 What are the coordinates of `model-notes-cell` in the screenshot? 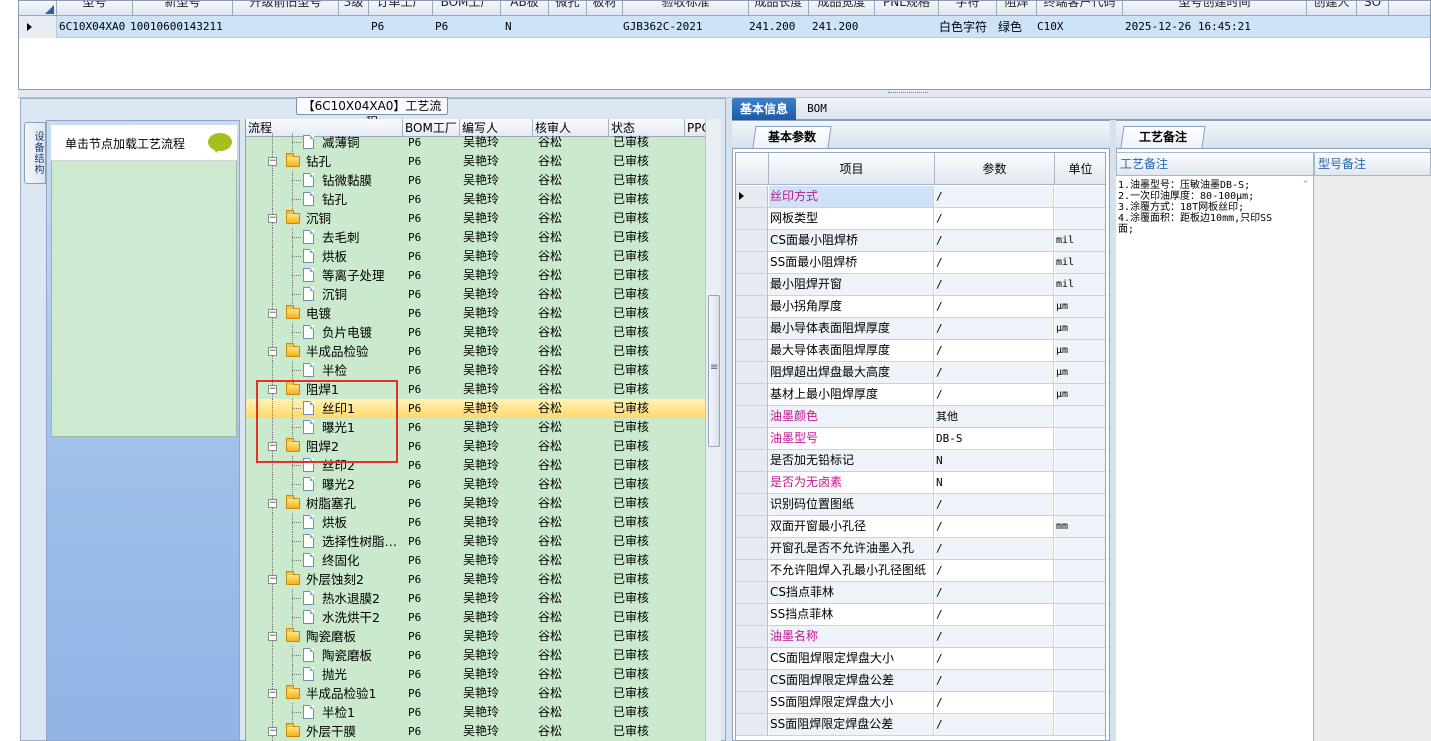 It's located at (1372, 458).